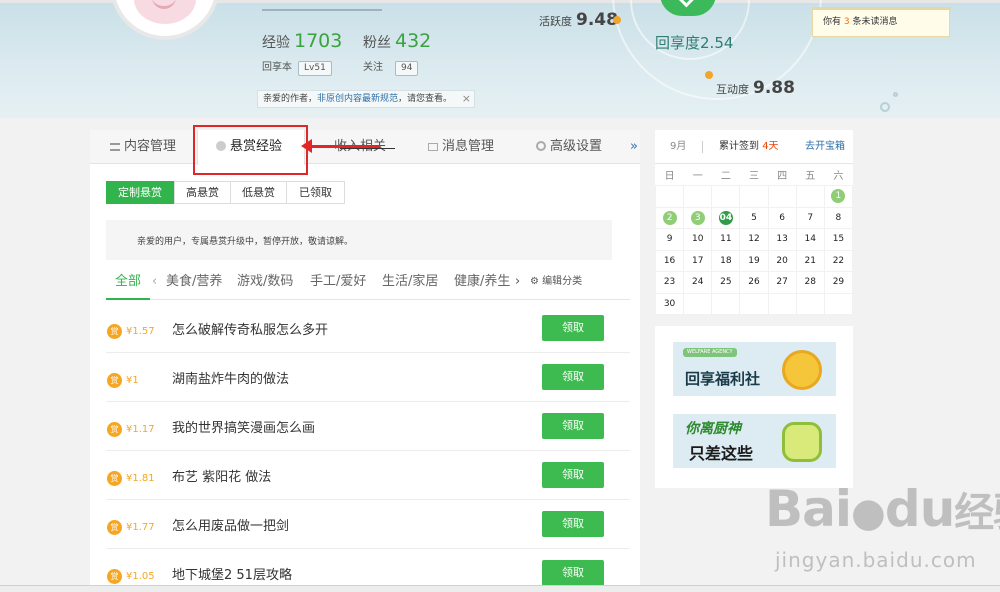 Image resolution: width=1000 pixels, height=592 pixels. What do you see at coordinates (202, 192) in the screenshot?
I see `subtab-high: 高悬赏` at bounding box center [202, 192].